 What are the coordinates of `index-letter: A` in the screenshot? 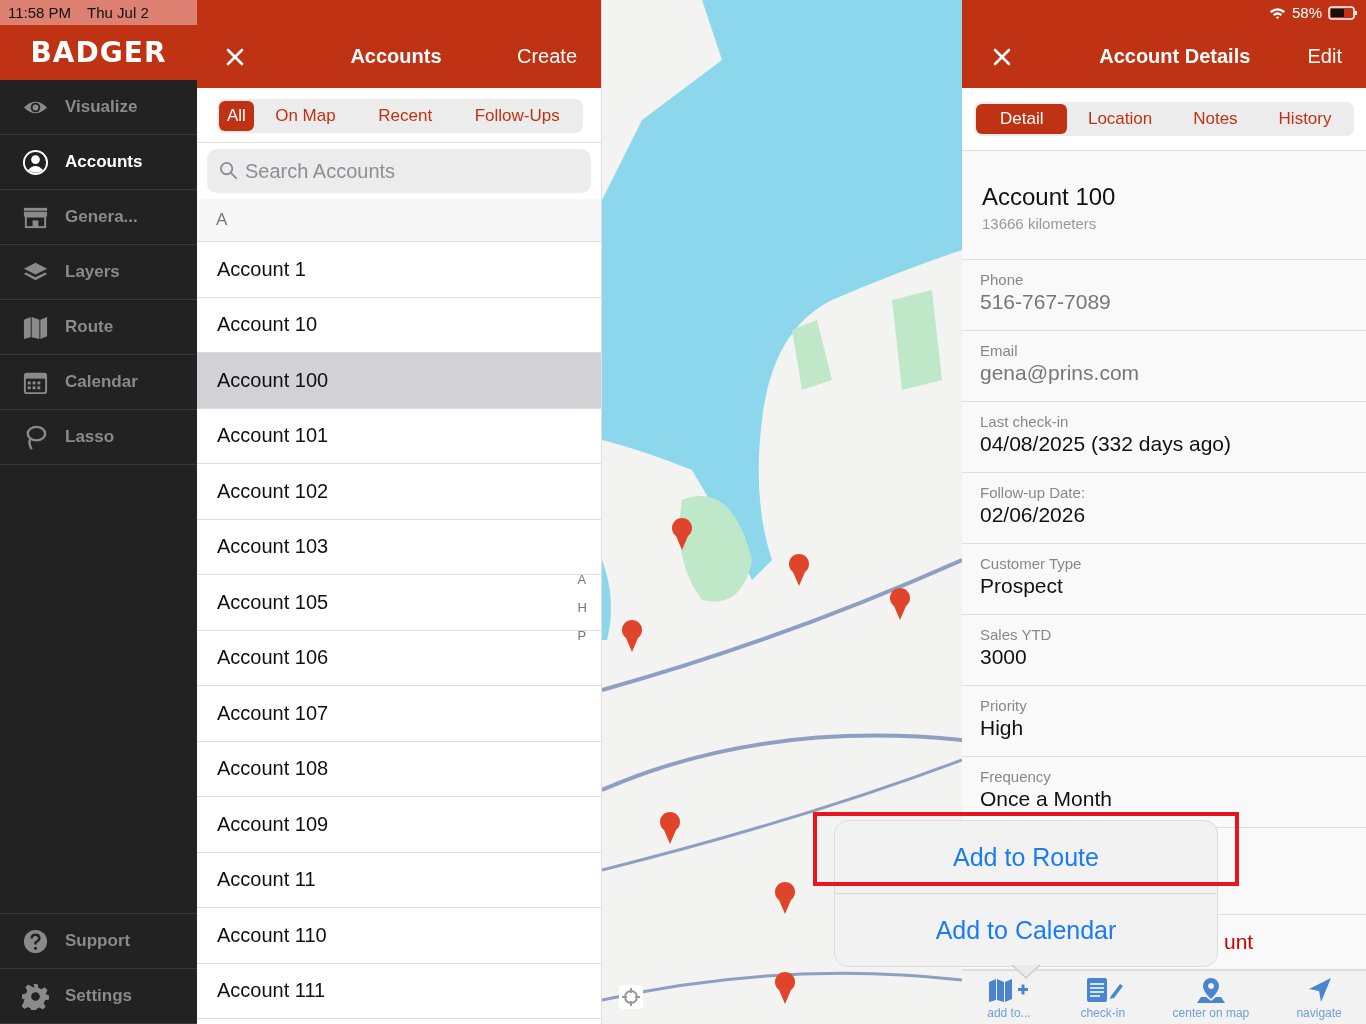 It's located at (582, 579).